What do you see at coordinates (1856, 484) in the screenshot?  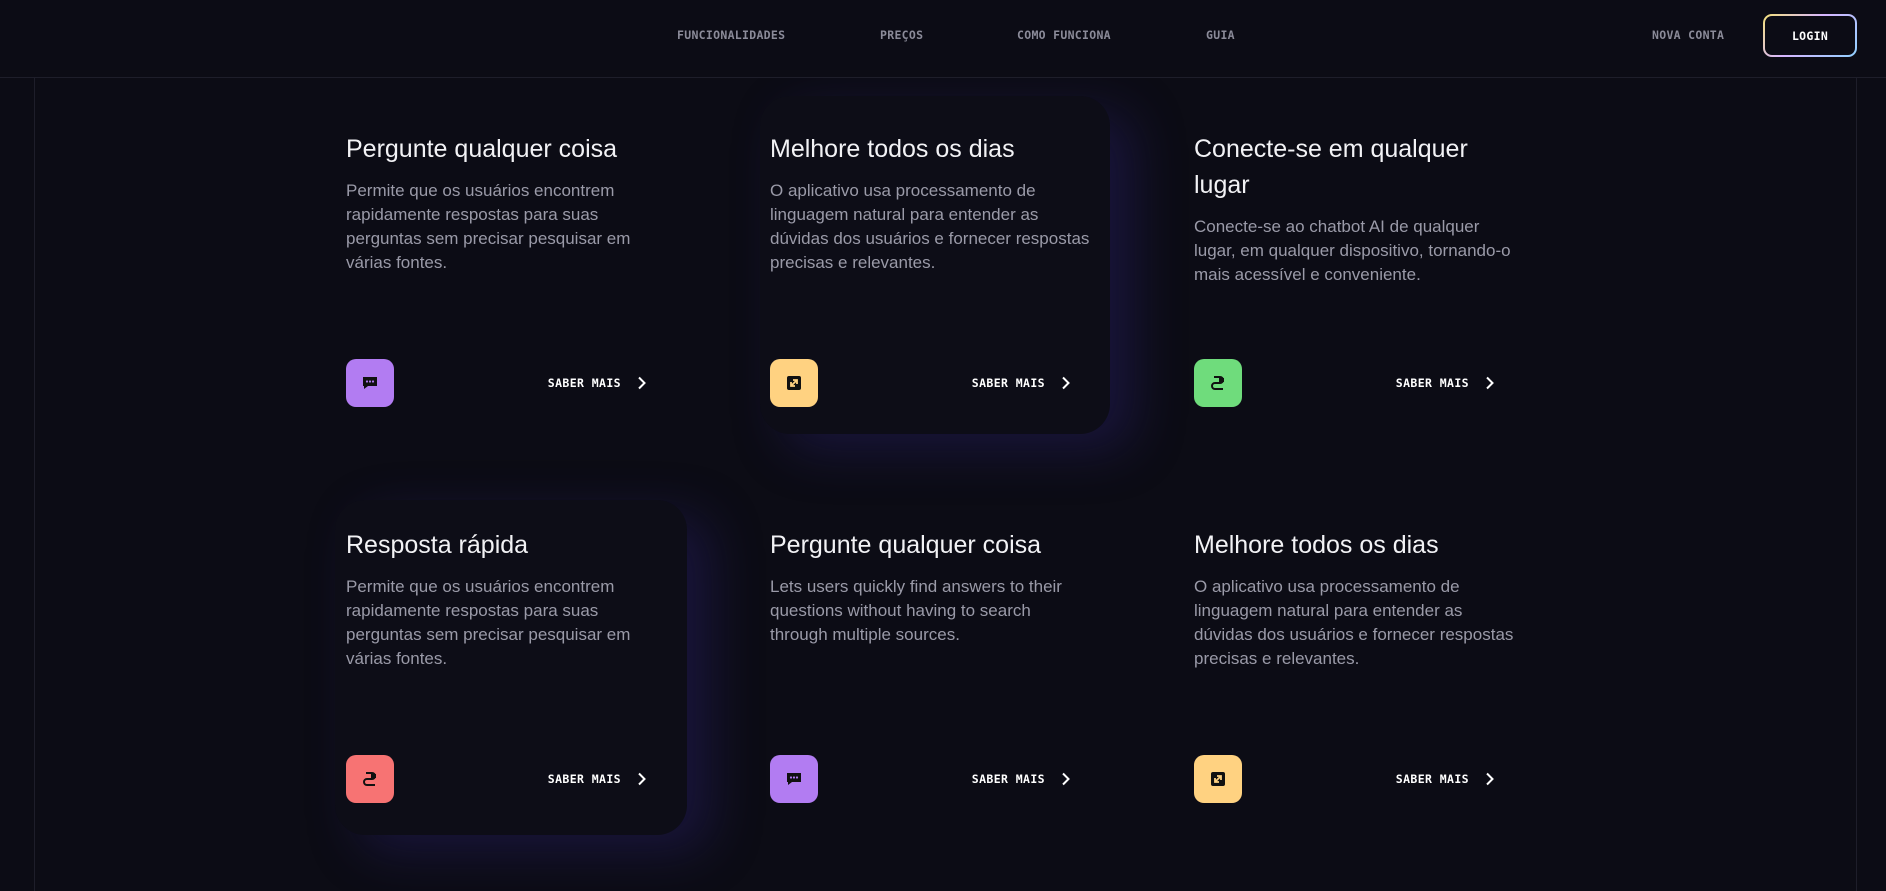 I see `right-frame-line` at bounding box center [1856, 484].